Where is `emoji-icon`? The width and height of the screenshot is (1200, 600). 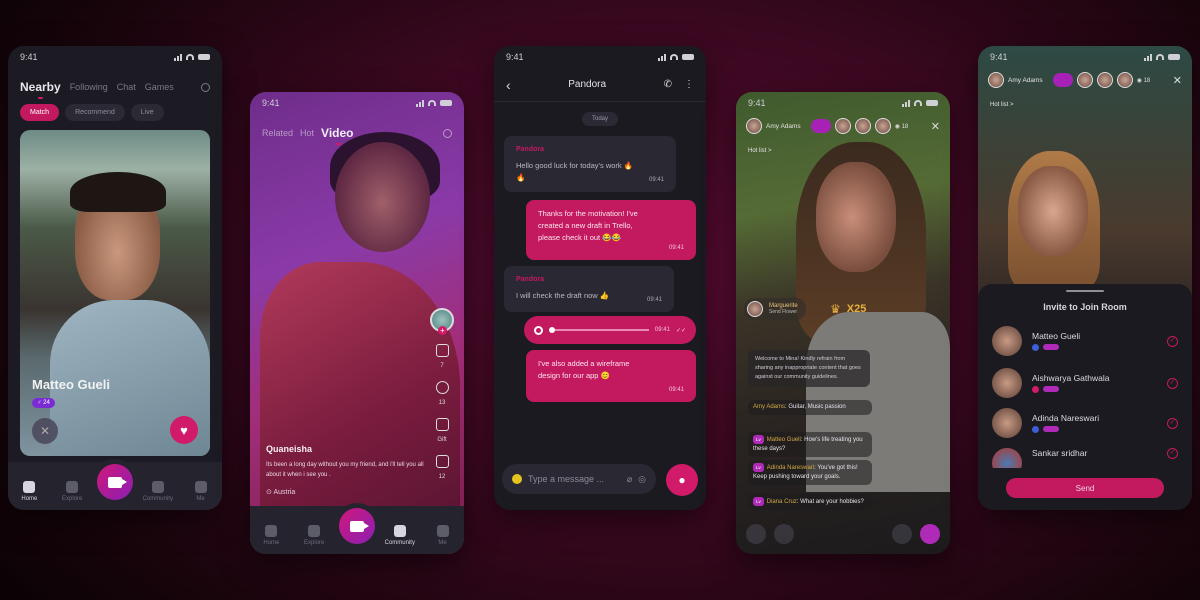
emoji-icon is located at coordinates (517, 479).